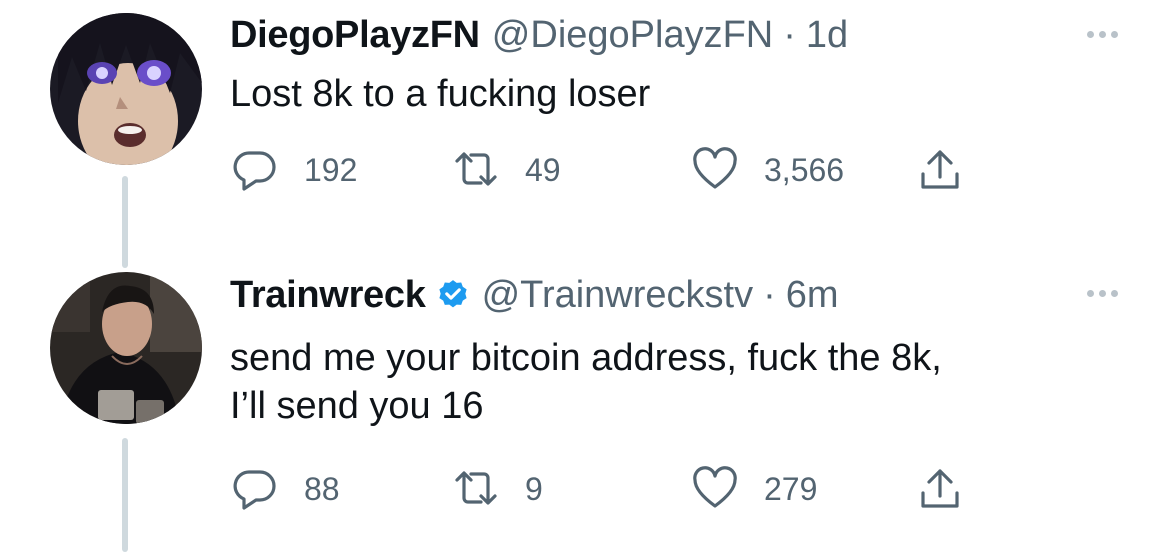  Describe the element at coordinates (322, 488) in the screenshot. I see `reply-count: 88` at that location.